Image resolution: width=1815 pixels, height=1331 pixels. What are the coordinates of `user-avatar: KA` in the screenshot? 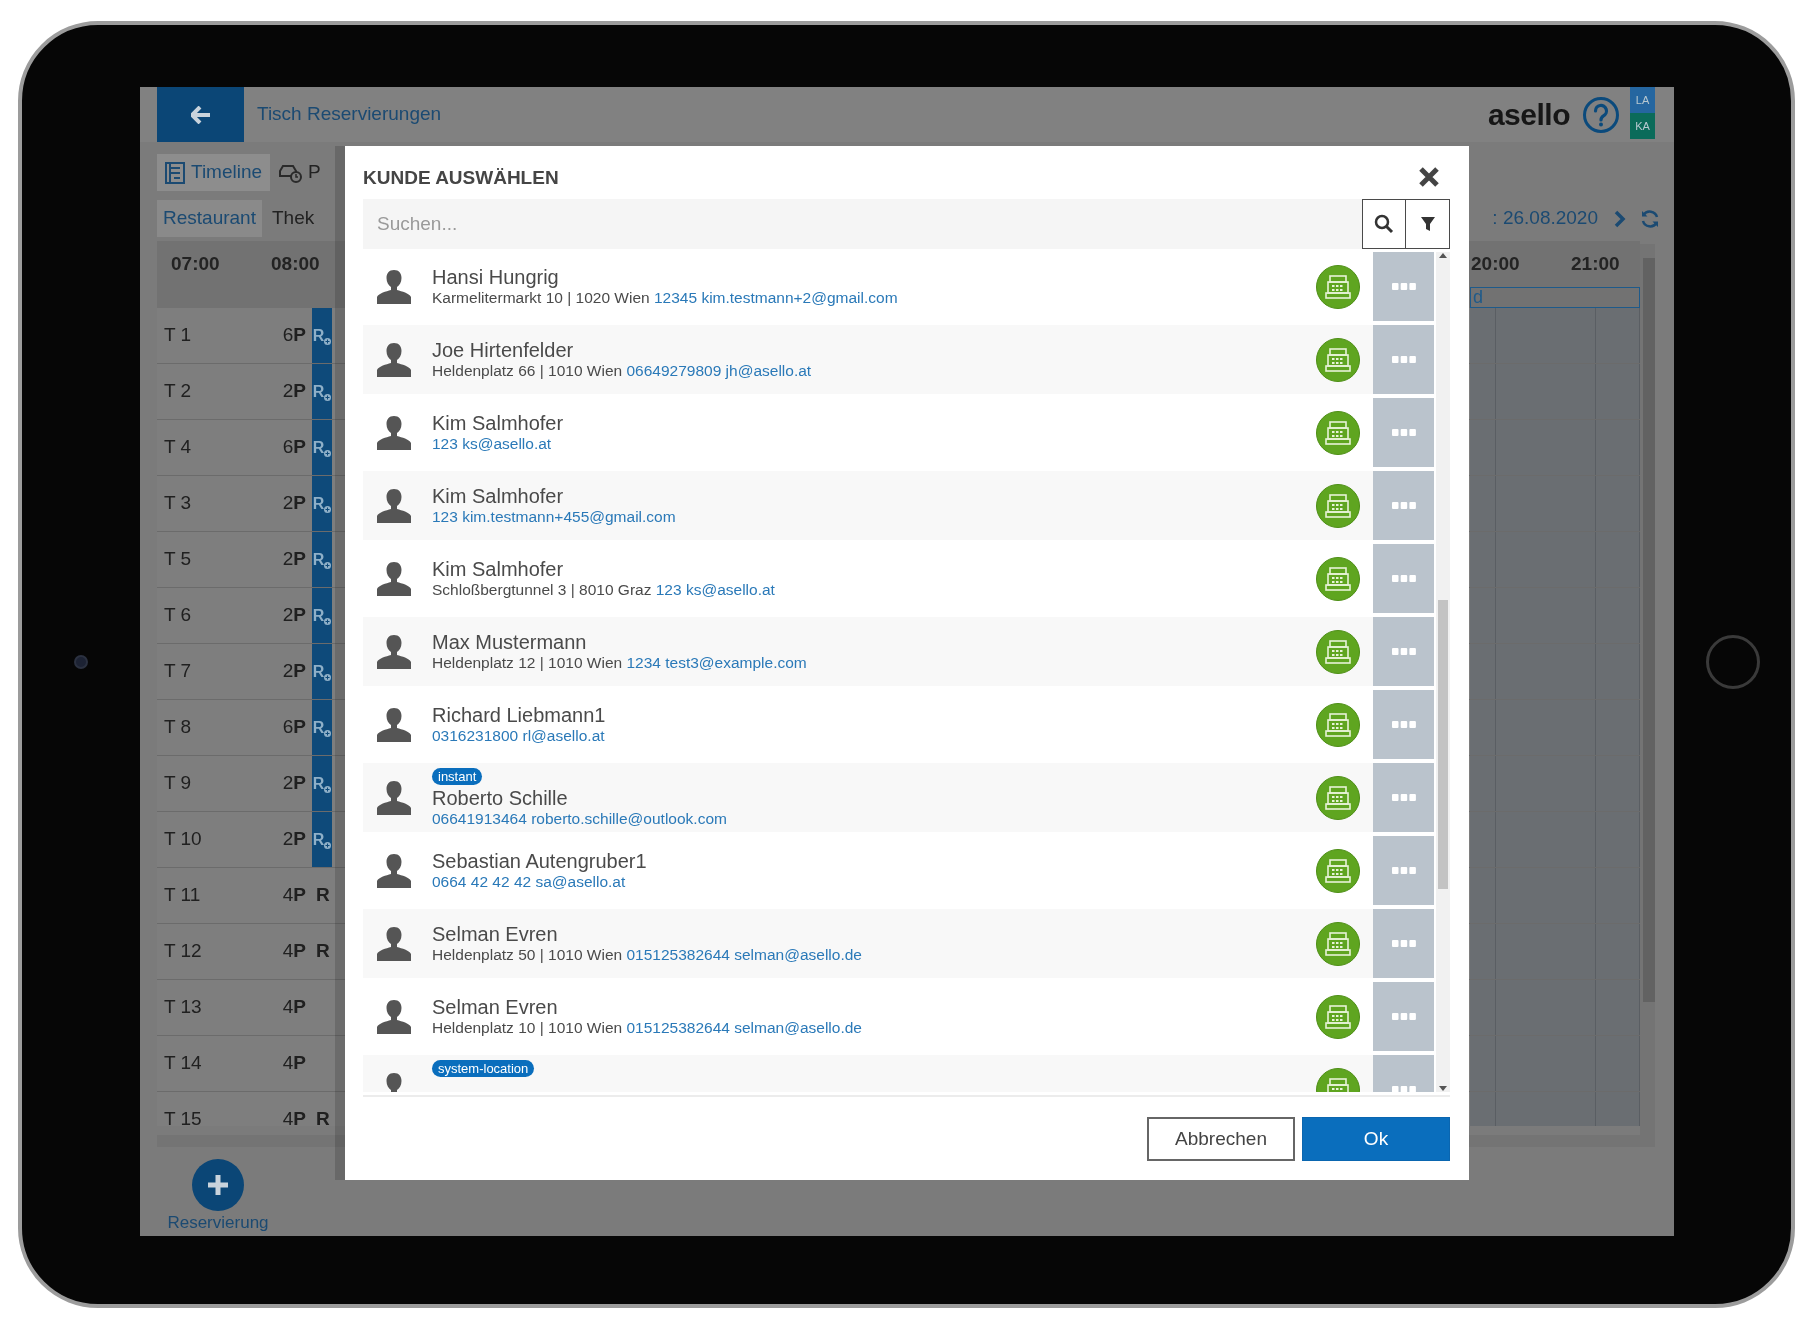 It's located at (1642, 126).